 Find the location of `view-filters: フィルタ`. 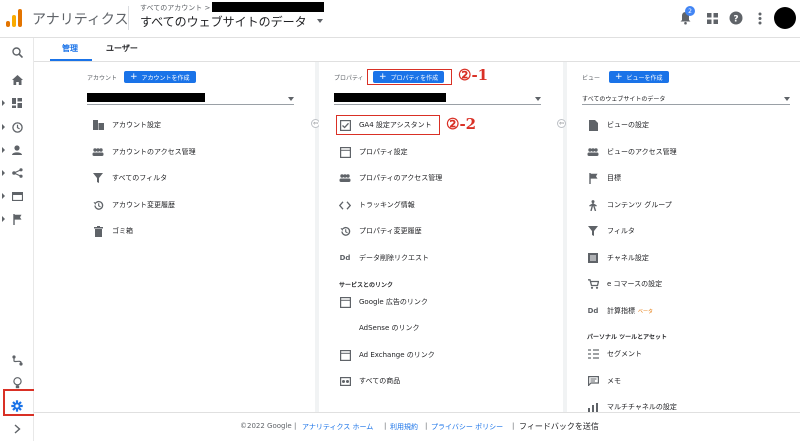

view-filters: フィルタ is located at coordinates (611, 231).